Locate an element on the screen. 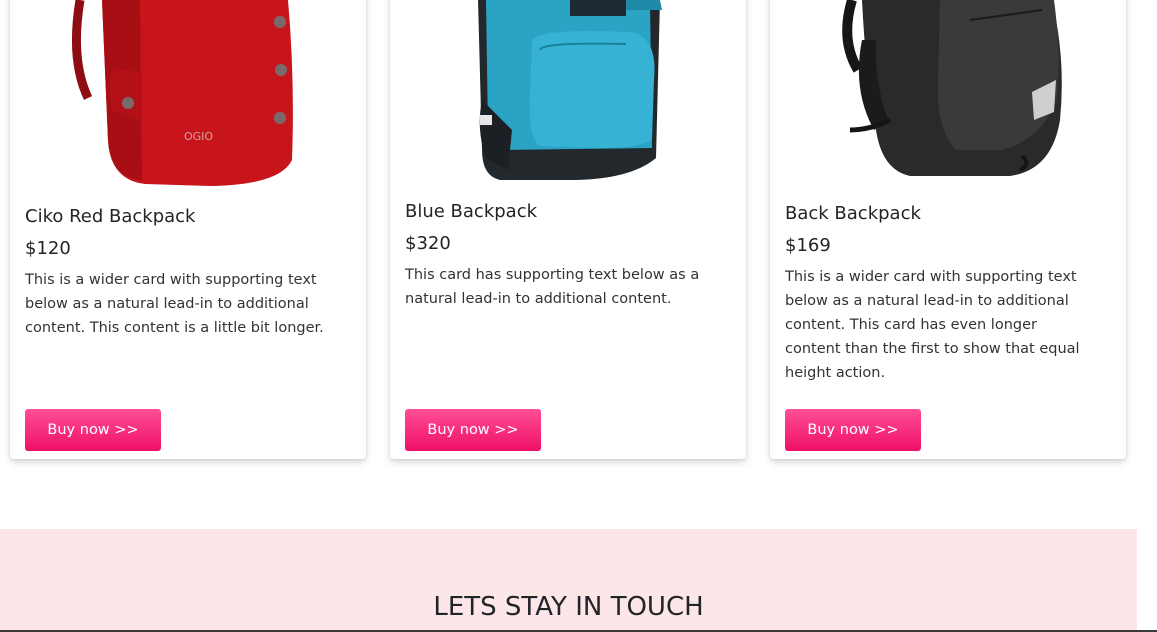  blue-backpack-image is located at coordinates (568, 95).